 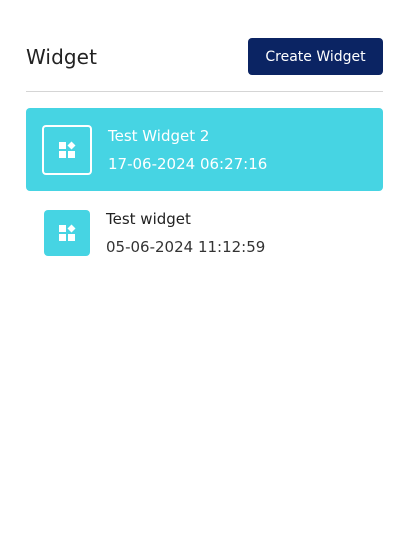 I want to click on page-title: Widget, so click(x=62, y=56).